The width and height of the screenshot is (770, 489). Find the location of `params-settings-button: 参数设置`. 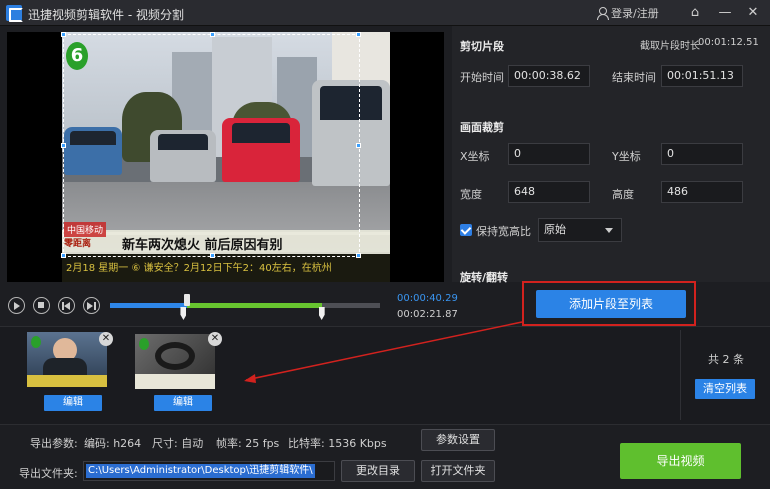

params-settings-button: 参数设置 is located at coordinates (458, 440).